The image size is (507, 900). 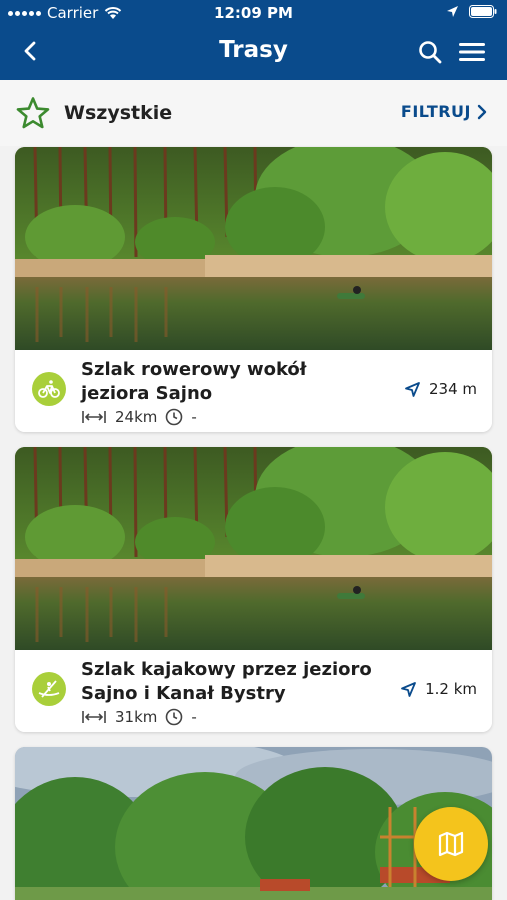 I want to click on battery-icon, so click(x=483, y=11).